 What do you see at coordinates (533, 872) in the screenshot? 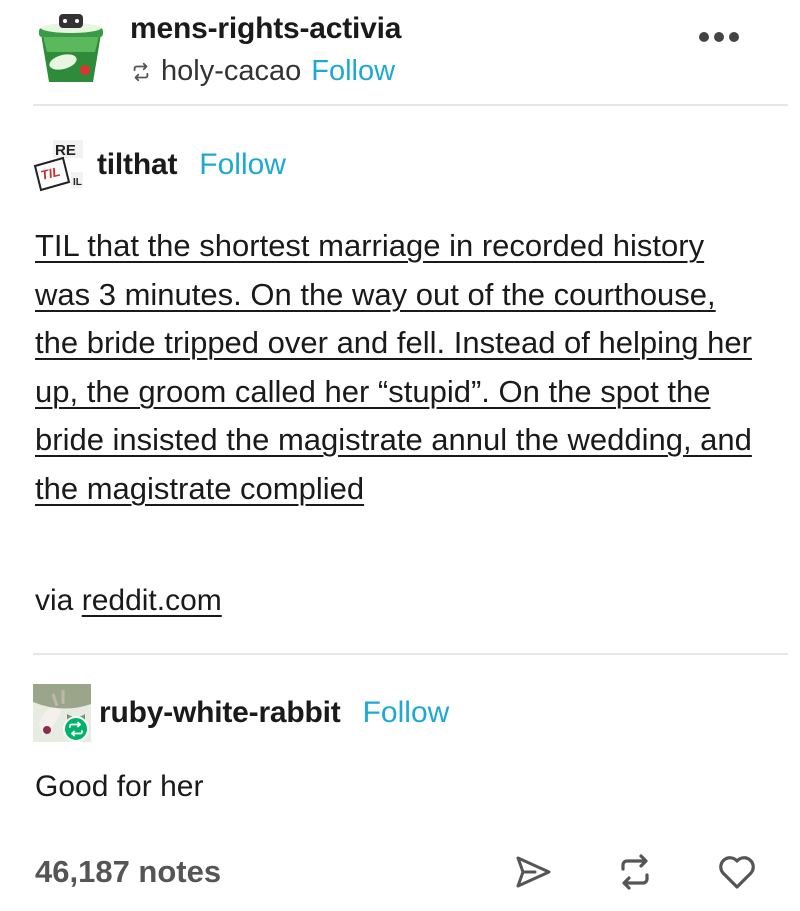
I see `share-icon` at bounding box center [533, 872].